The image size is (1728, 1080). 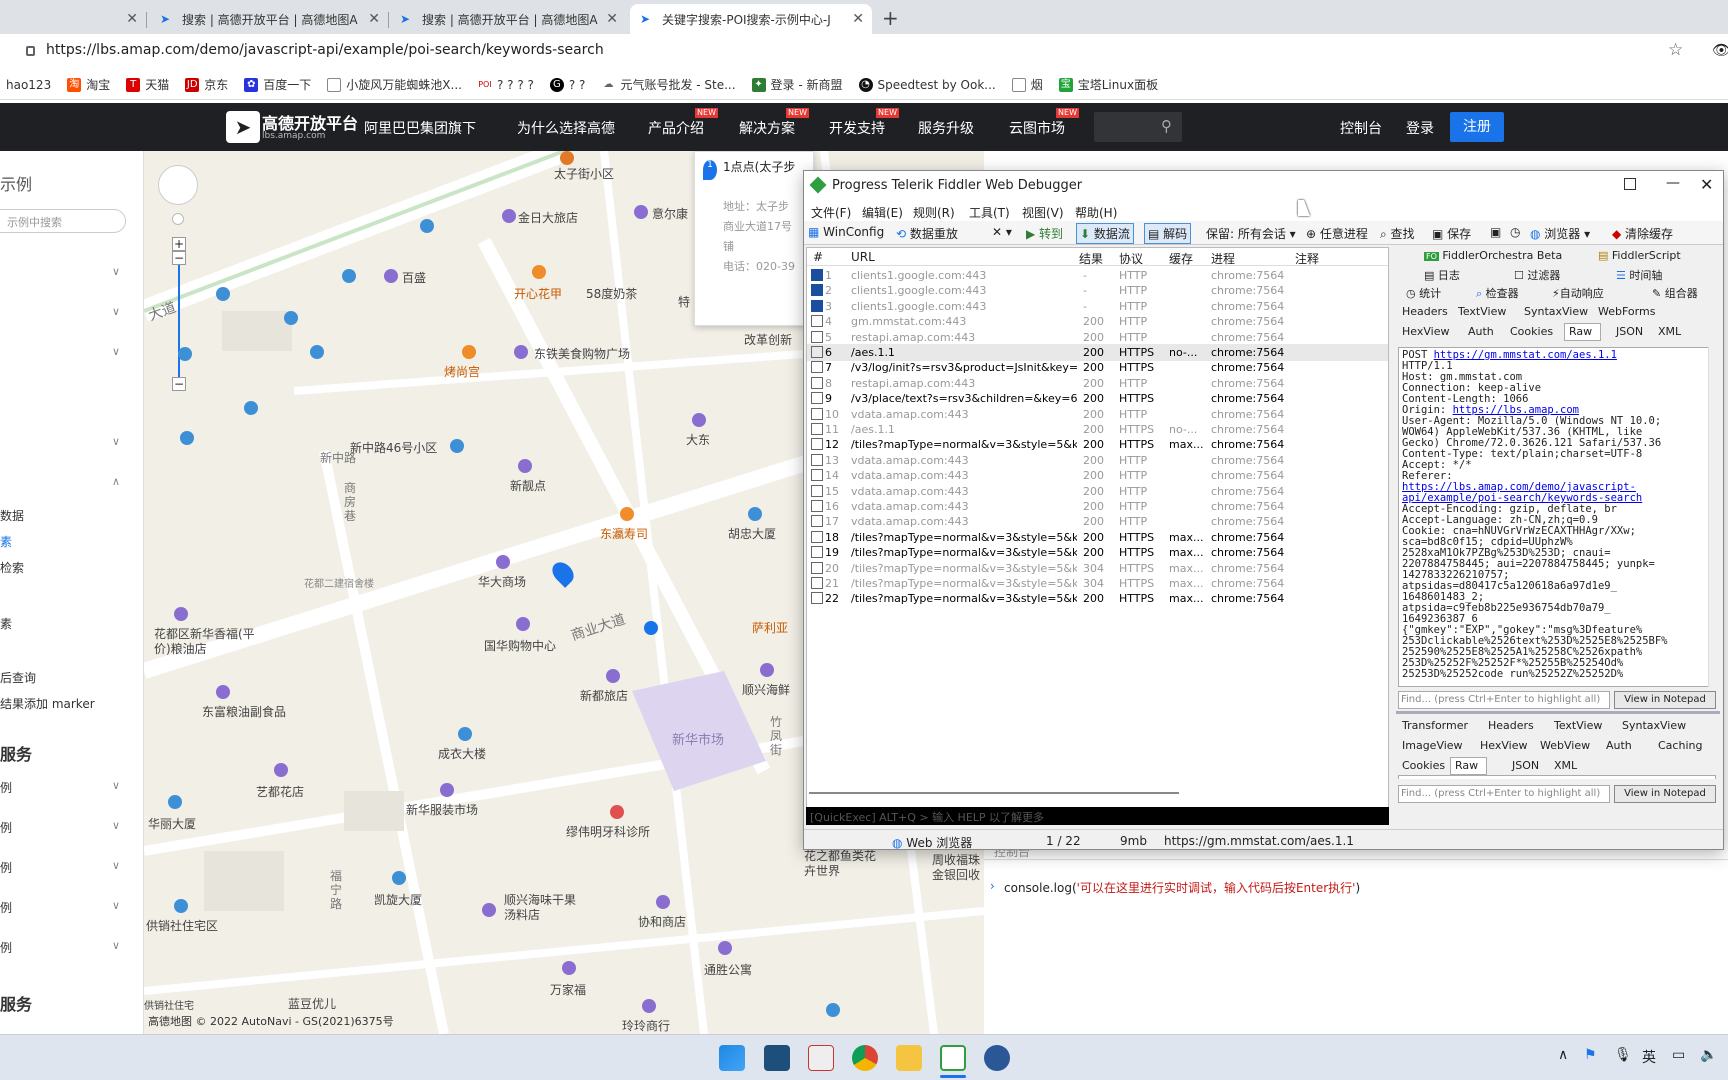 I want to click on map-poi-label: 东富粮油副食品, so click(x=244, y=711).